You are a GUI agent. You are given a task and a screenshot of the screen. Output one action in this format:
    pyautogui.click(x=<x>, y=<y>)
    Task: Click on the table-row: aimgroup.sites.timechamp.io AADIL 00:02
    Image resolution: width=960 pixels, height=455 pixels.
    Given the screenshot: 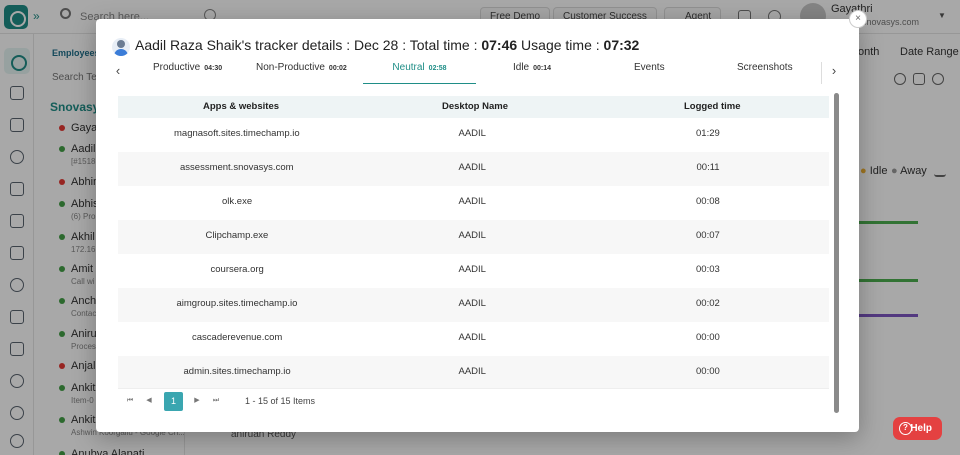 What is the action you would take?
    pyautogui.click(x=473, y=305)
    